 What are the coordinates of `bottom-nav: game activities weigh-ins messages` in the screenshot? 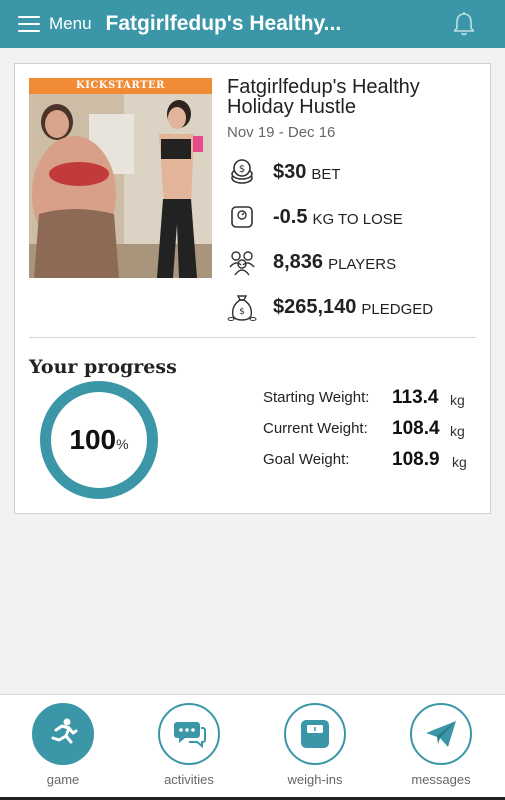 It's located at (252, 747).